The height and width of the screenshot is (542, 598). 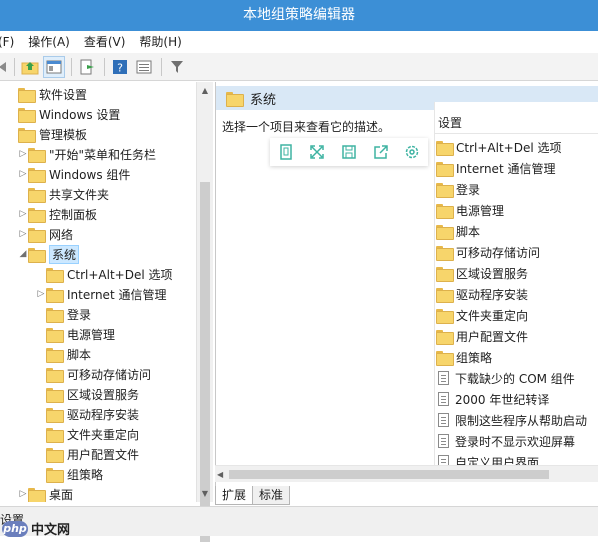 What do you see at coordinates (204, 312) in the screenshot?
I see `tree-vertical-scrollbar: ▲ ▼` at bounding box center [204, 312].